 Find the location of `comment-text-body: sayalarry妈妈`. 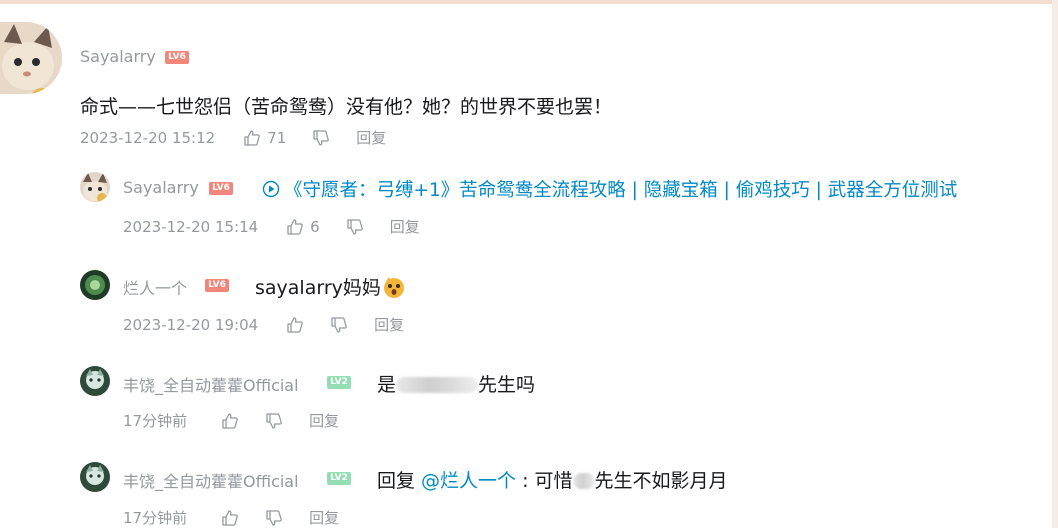

comment-text-body: sayalarry妈妈 is located at coordinates (318, 288).